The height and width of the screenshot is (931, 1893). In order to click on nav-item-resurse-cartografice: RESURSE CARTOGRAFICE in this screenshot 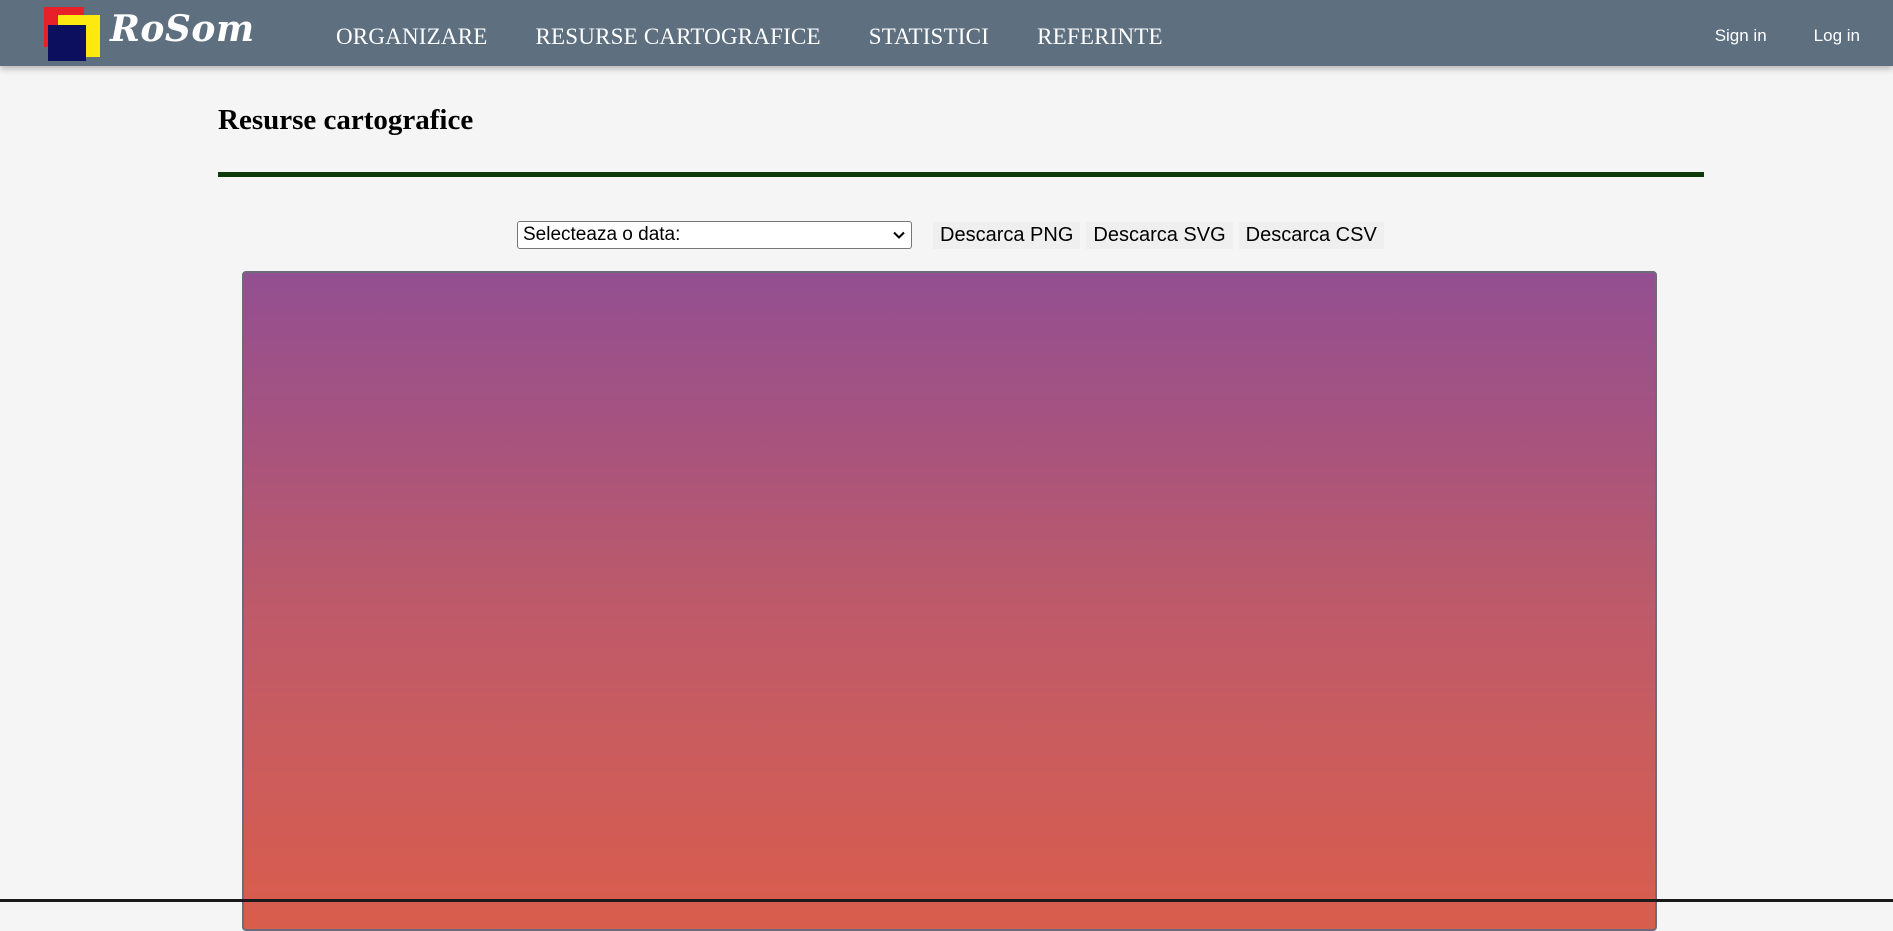, I will do `click(678, 37)`.